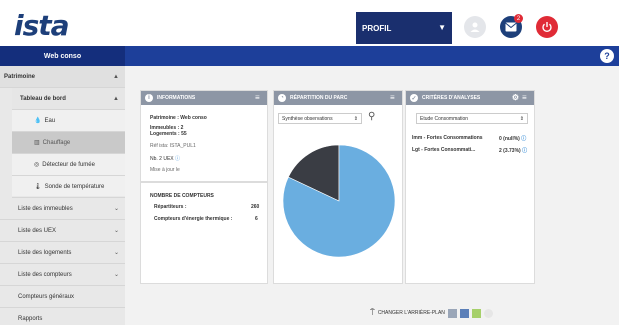 The height and width of the screenshot is (325, 619). Describe the element at coordinates (42, 25) in the screenshot. I see `ista-logo: ista` at that location.